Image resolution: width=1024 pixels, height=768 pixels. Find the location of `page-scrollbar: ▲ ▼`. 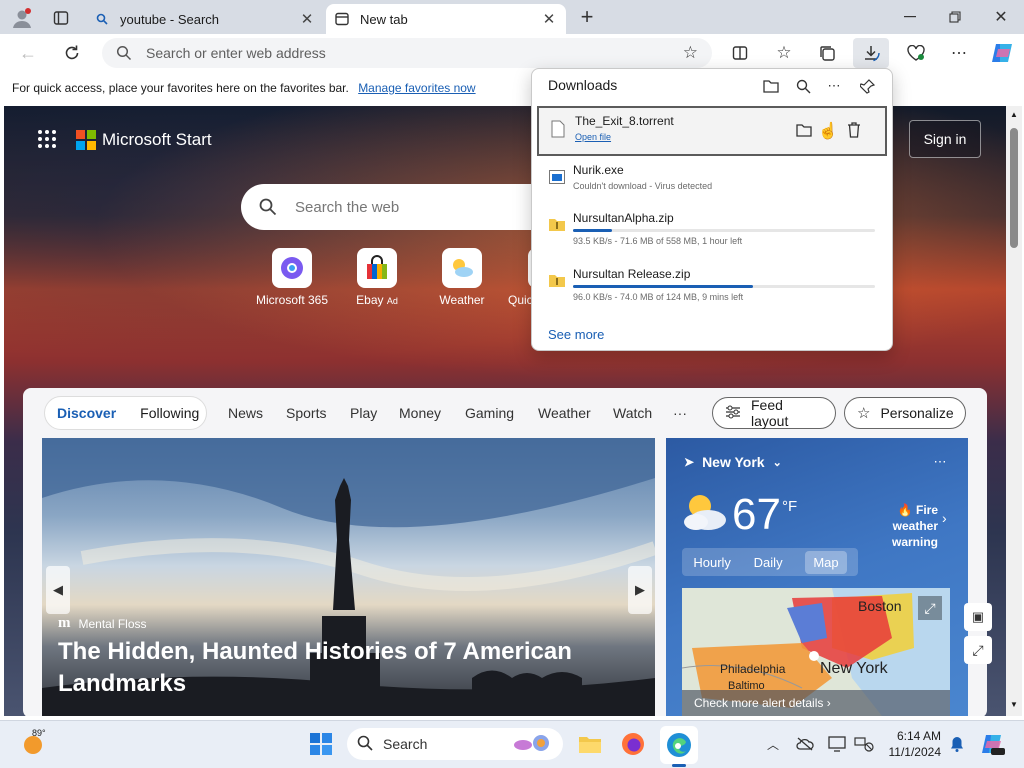

page-scrollbar: ▲ ▼ is located at coordinates (1014, 411).